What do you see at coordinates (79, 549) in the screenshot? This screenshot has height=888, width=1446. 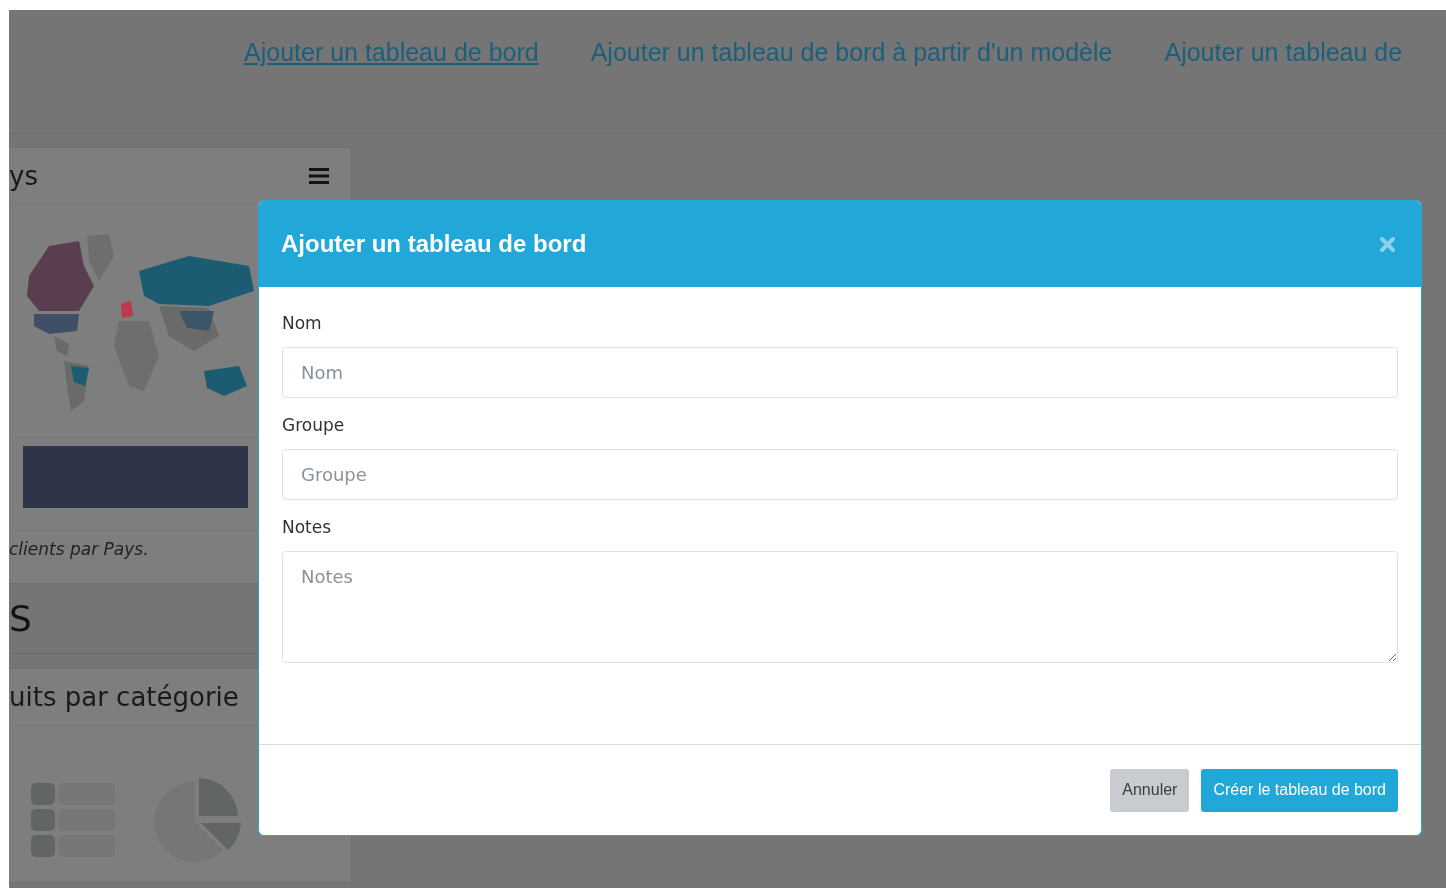 I see `card-caption: clients par Pays.` at bounding box center [79, 549].